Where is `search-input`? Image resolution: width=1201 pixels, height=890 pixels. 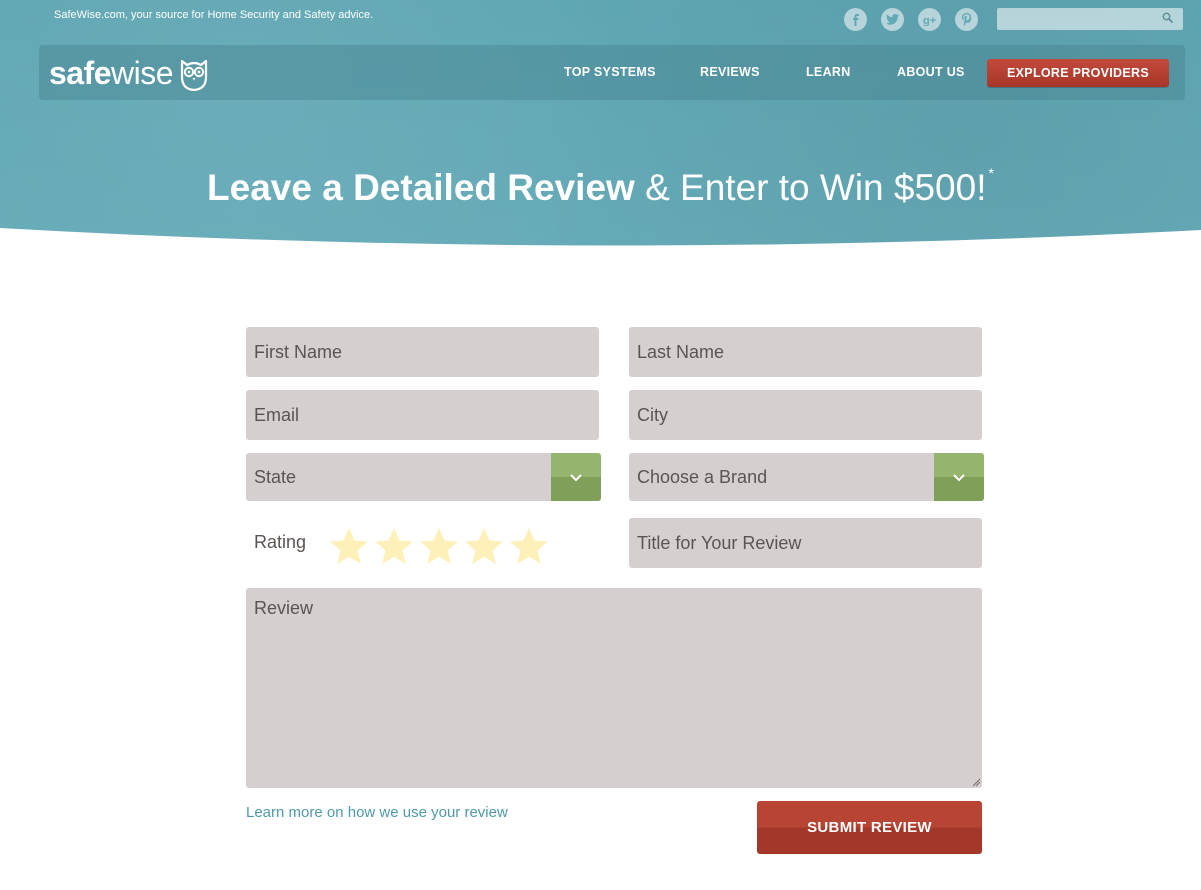 search-input is located at coordinates (1090, 19).